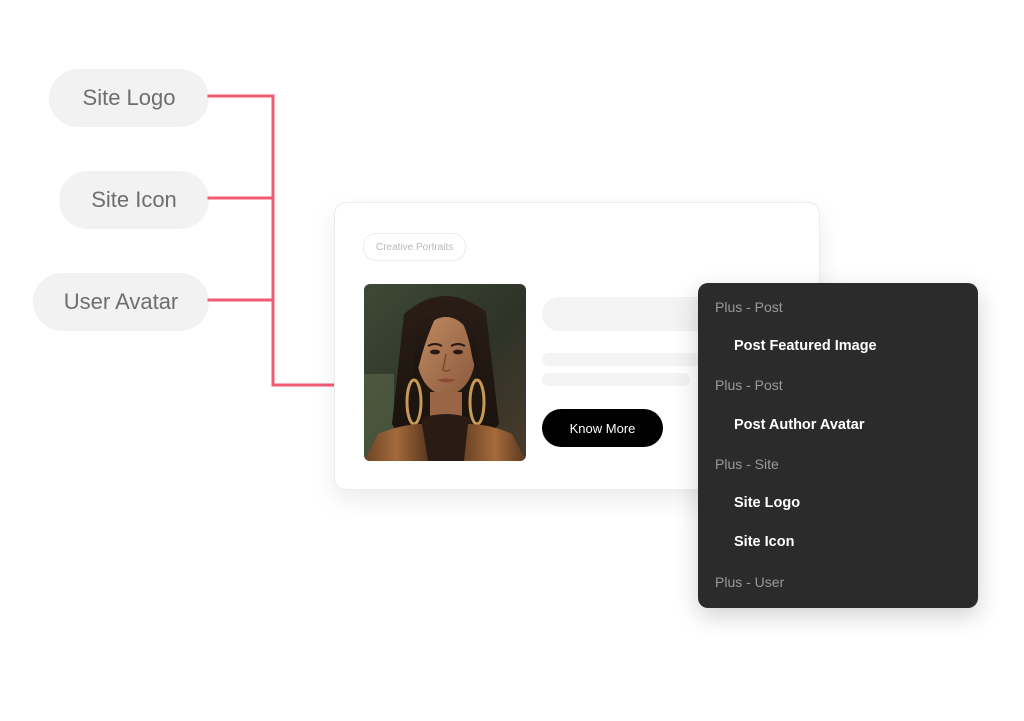  Describe the element at coordinates (121, 302) in the screenshot. I see `source-pill-user-avatar: User Avatar` at that location.